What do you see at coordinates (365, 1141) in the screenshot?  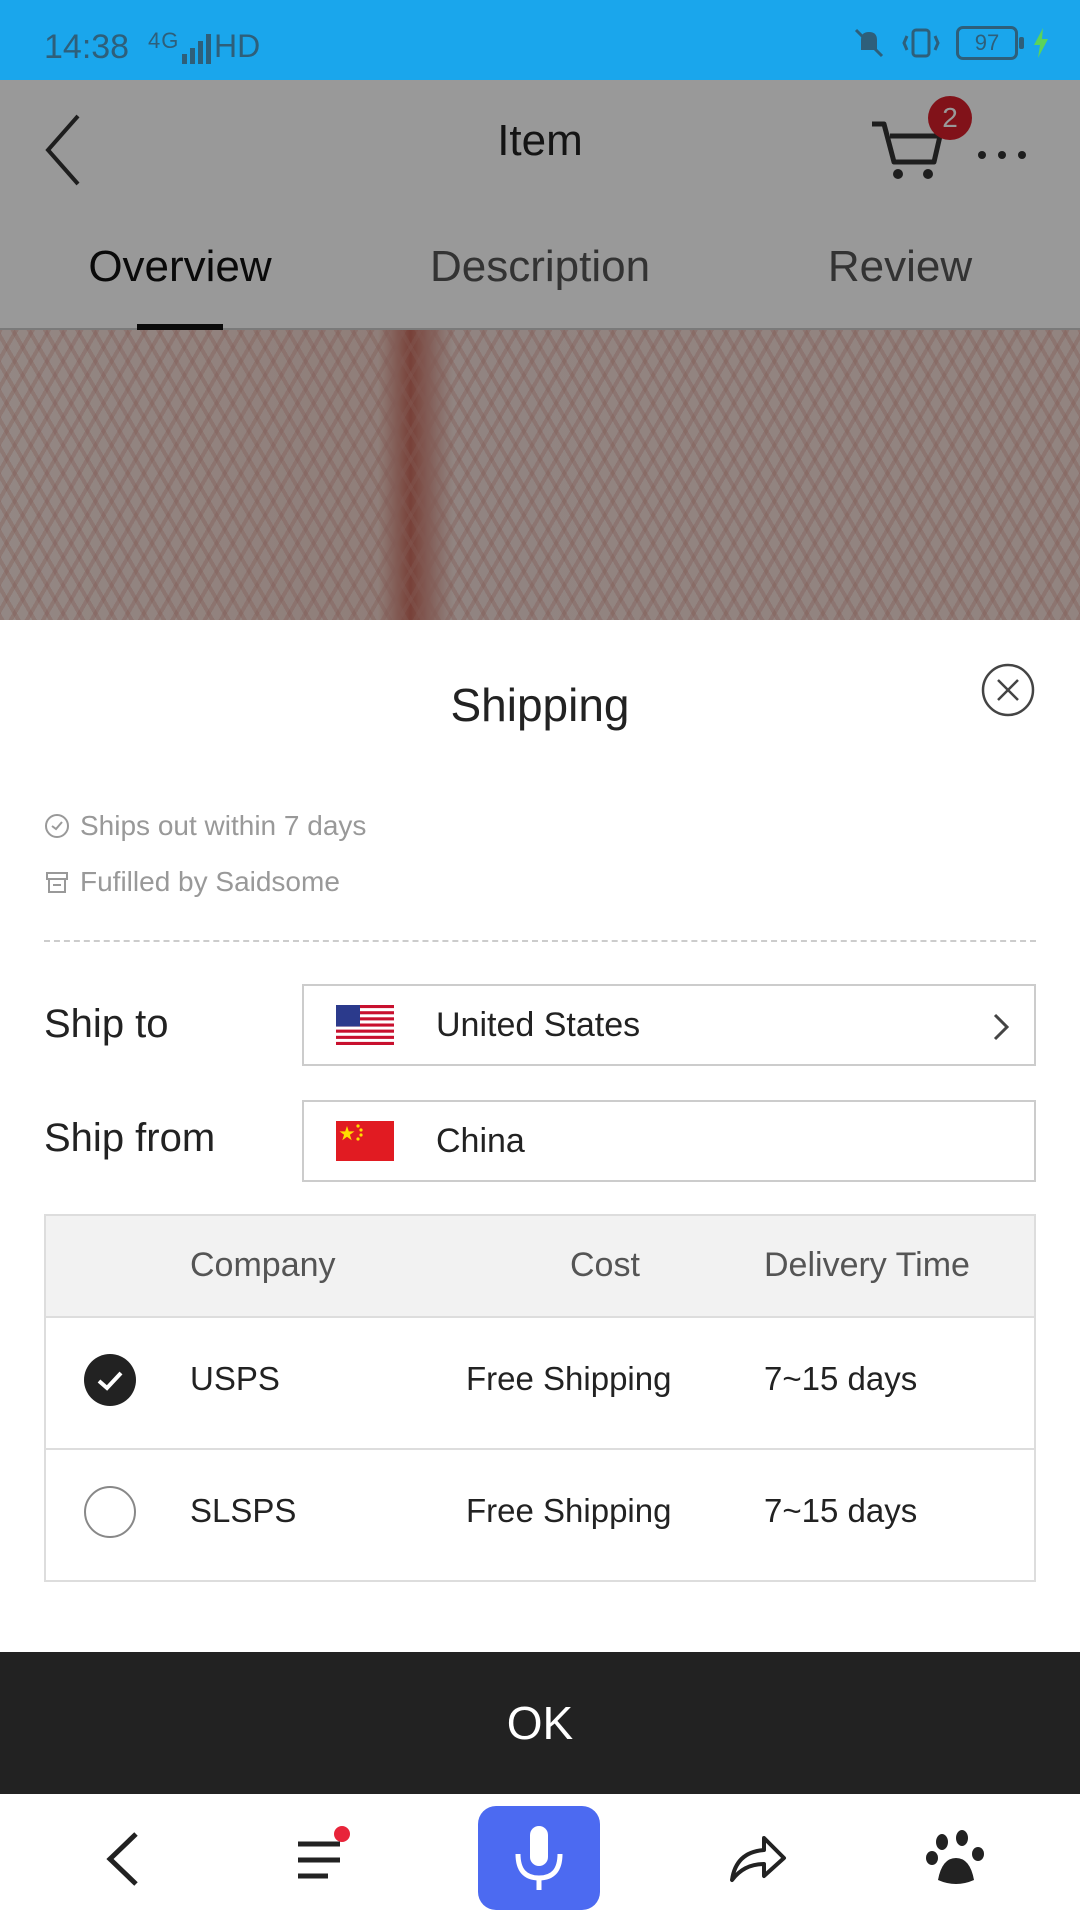 I see `cn-flag-icon` at bounding box center [365, 1141].